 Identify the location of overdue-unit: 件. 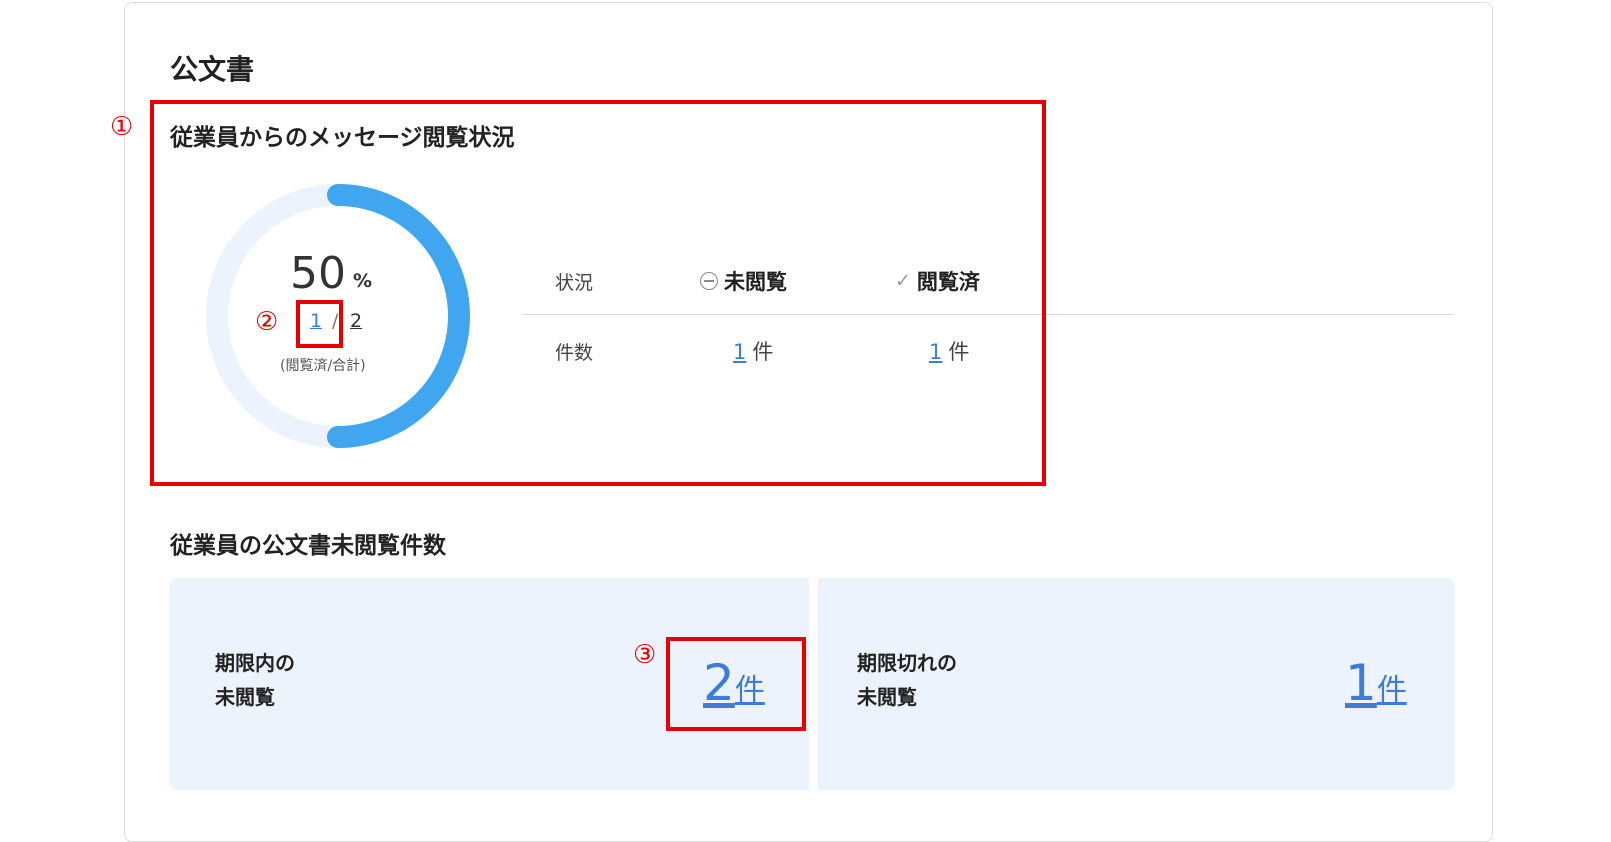
(1392, 690).